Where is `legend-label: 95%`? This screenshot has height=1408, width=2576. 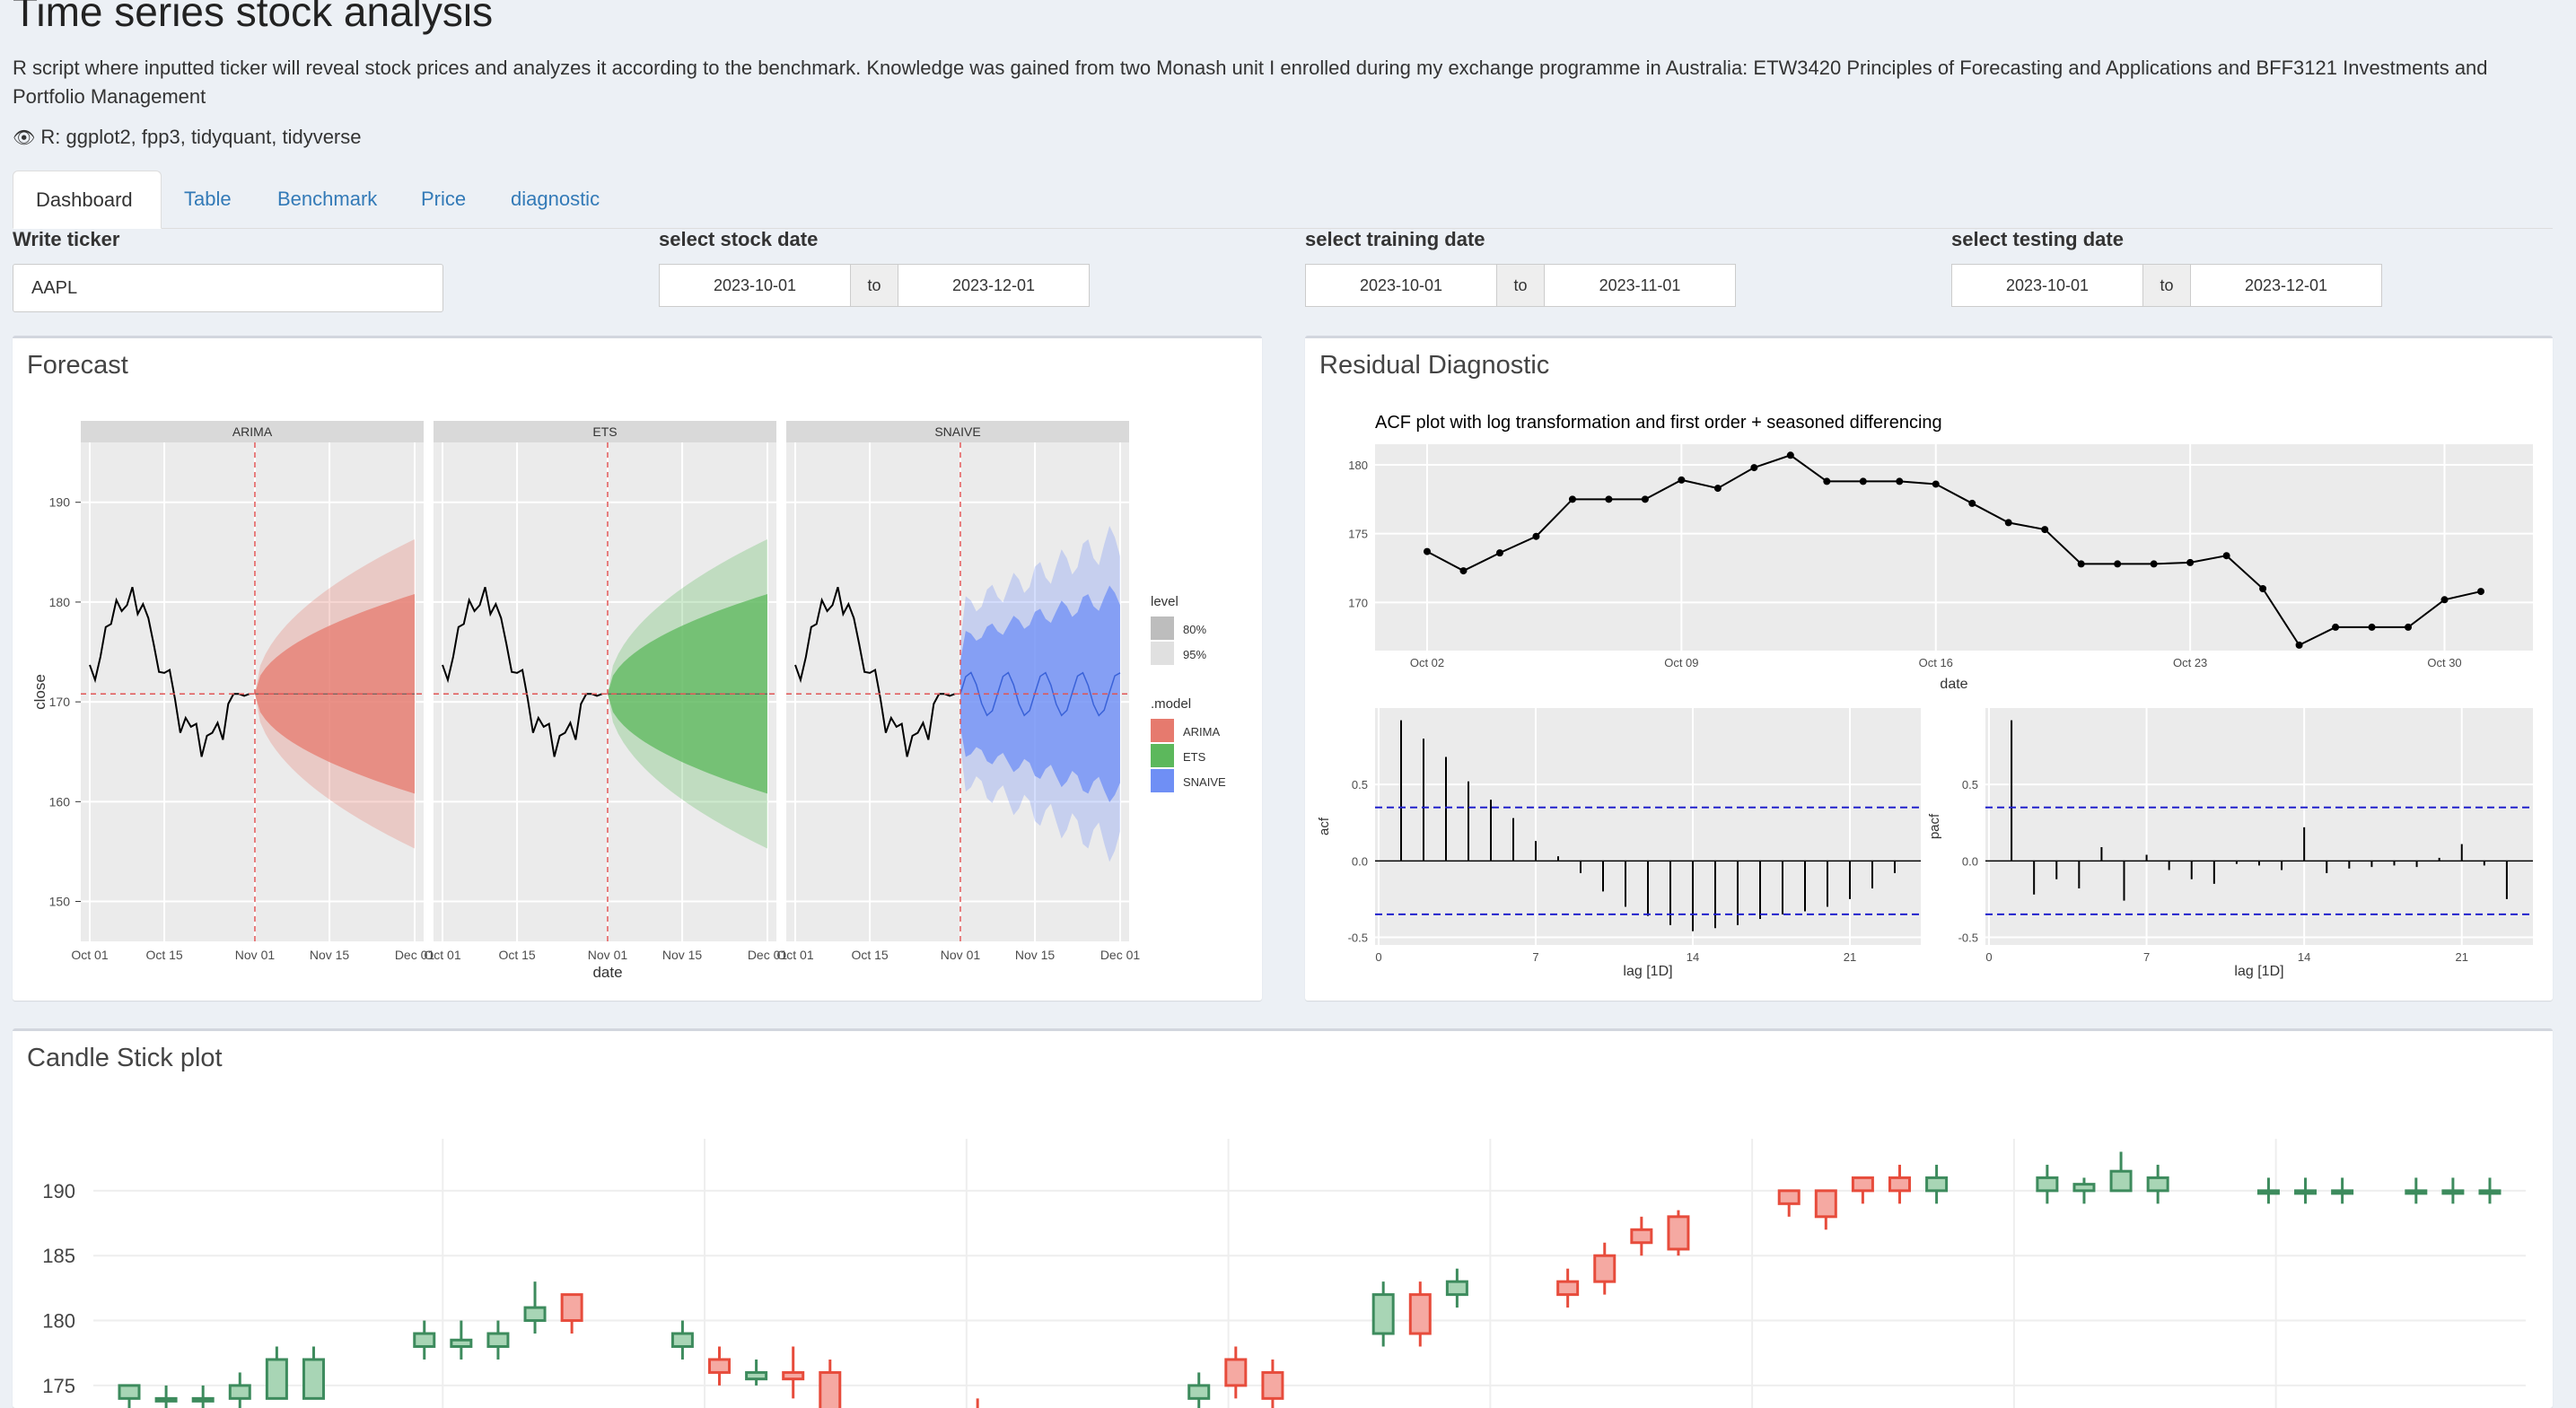 legend-label: 95% is located at coordinates (1194, 654).